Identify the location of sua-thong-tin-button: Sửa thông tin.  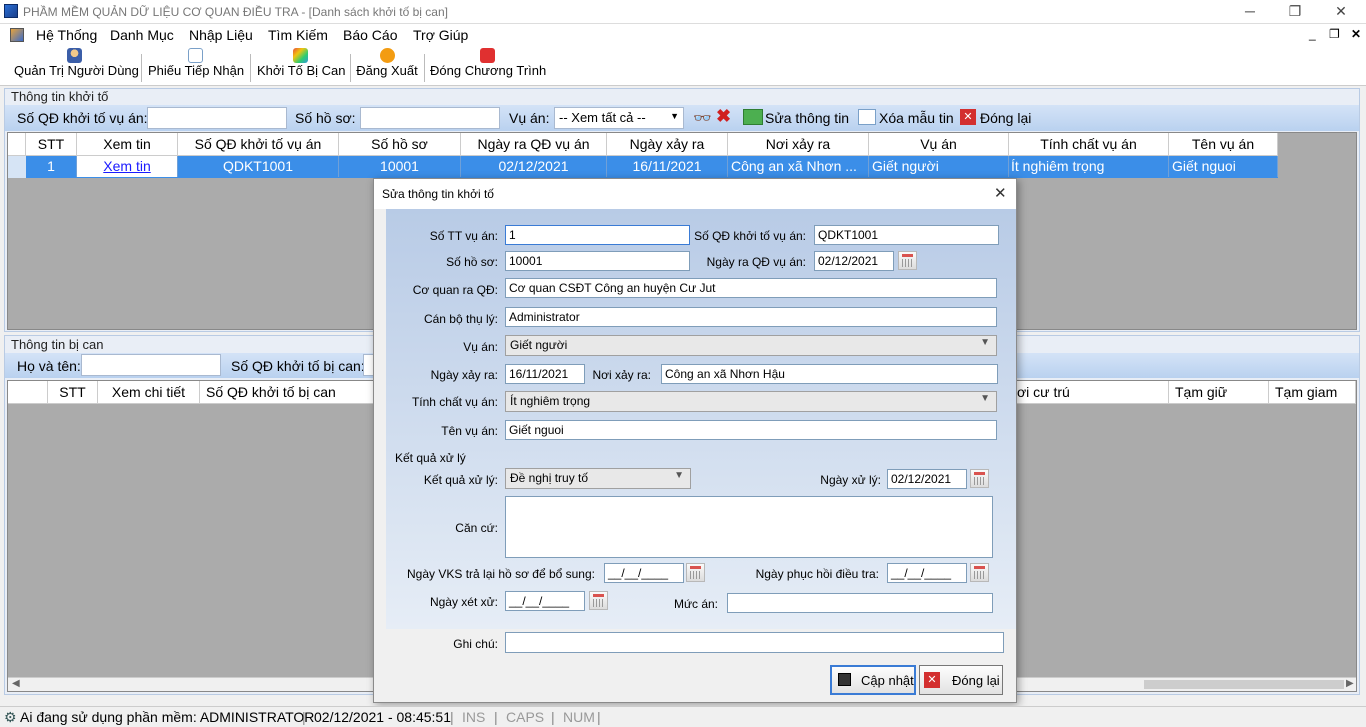
(807, 118).